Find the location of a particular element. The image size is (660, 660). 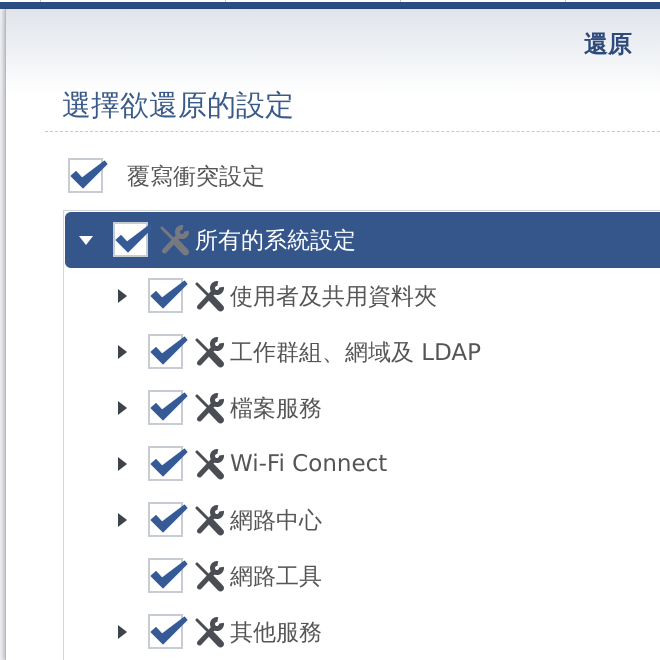

item-label: 所有的系統設定 is located at coordinates (275, 241).